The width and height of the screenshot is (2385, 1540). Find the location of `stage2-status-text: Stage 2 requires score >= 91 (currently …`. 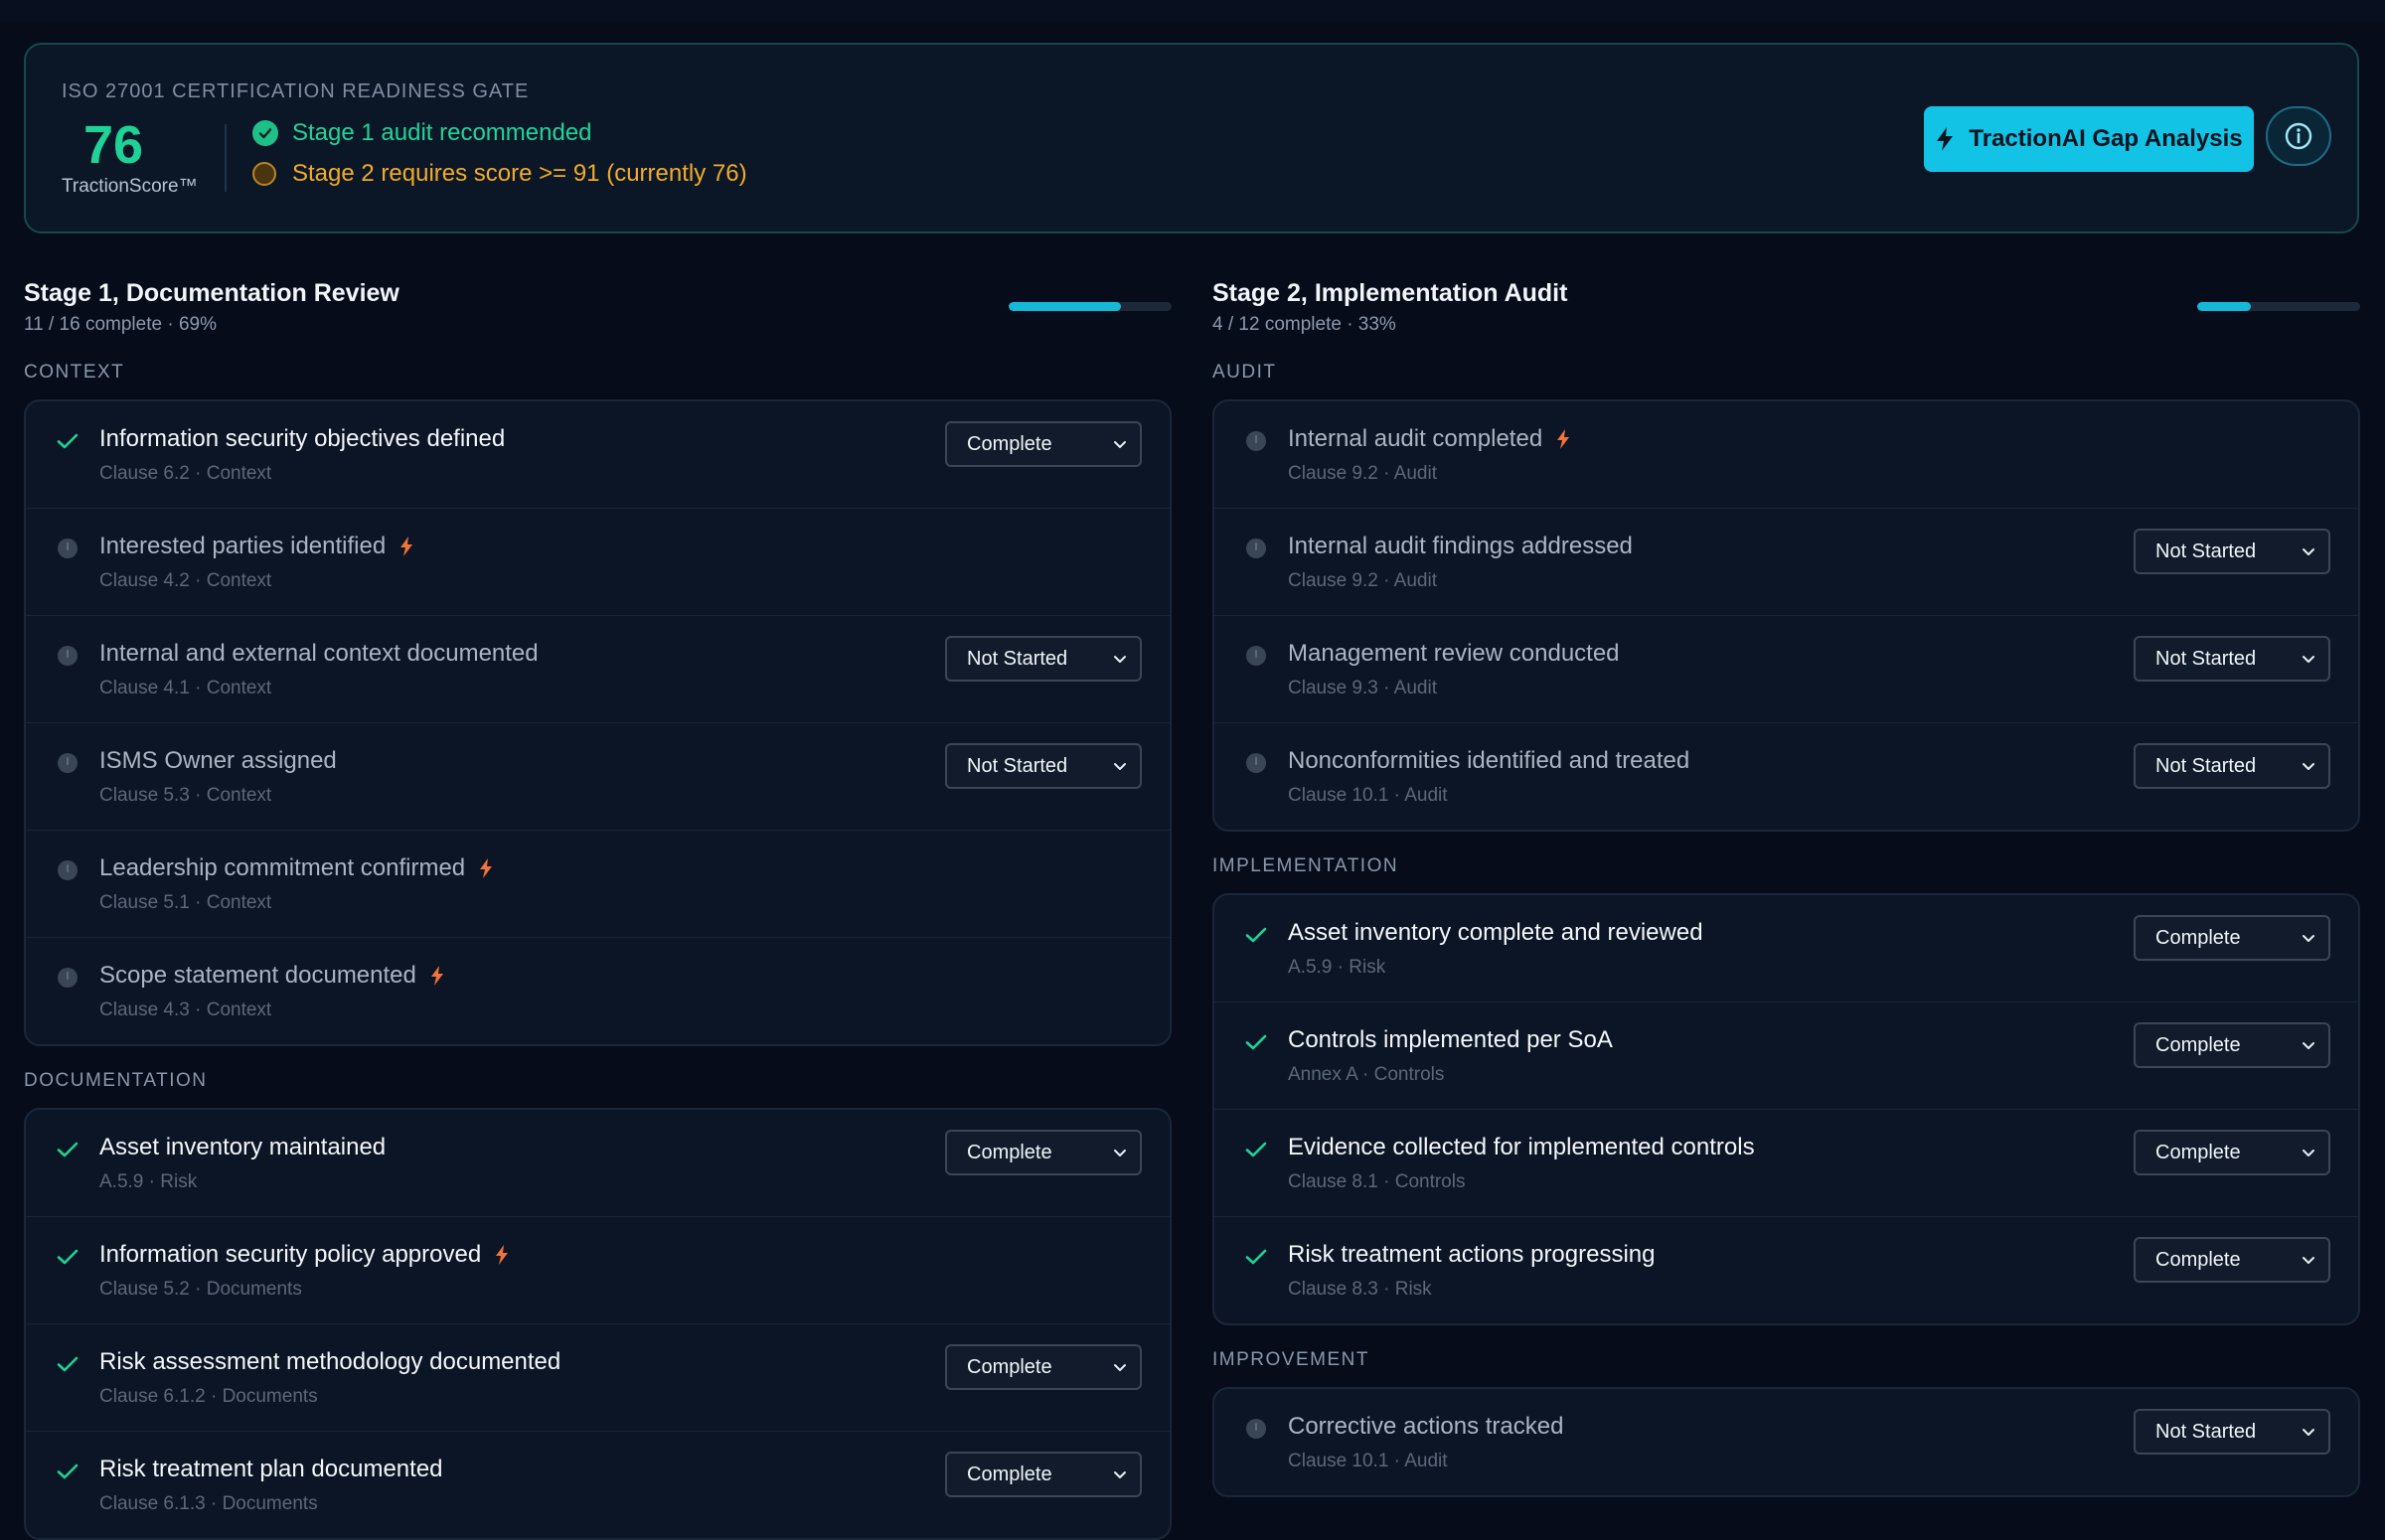

stage2-status-text: Stage 2 requires score >= 91 (currently … is located at coordinates (519, 174).